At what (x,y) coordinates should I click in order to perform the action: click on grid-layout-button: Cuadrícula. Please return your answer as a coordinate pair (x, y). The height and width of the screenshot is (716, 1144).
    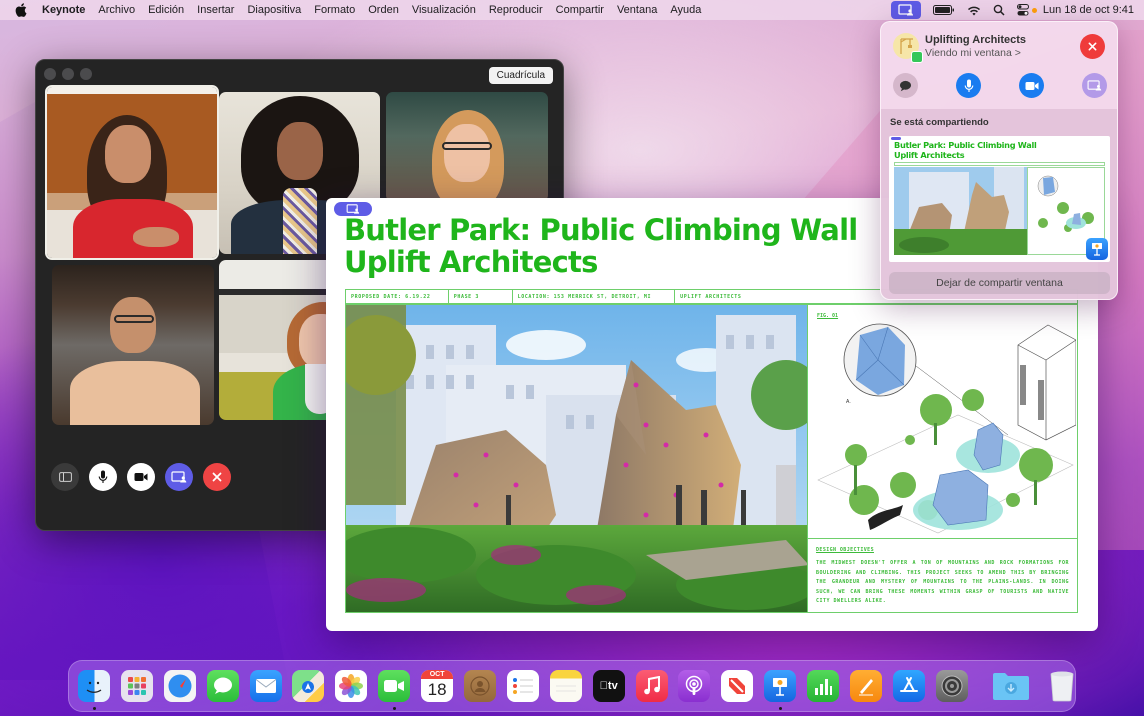
    Looking at the image, I should click on (520, 75).